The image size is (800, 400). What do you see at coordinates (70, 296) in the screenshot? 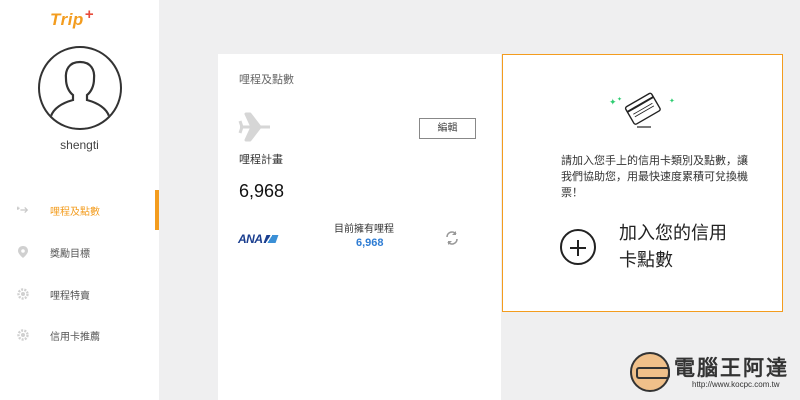
I see `sidebar-item-label: 哩程特賣` at bounding box center [70, 296].